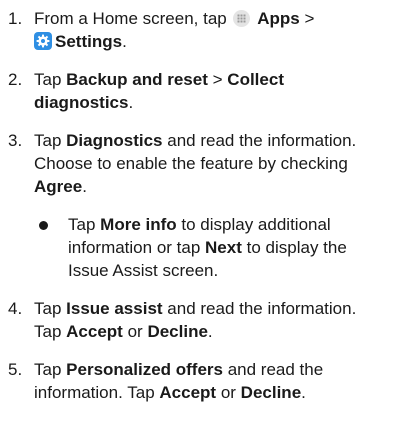  Describe the element at coordinates (15, 79) in the screenshot. I see `step-number: 2.` at that location.